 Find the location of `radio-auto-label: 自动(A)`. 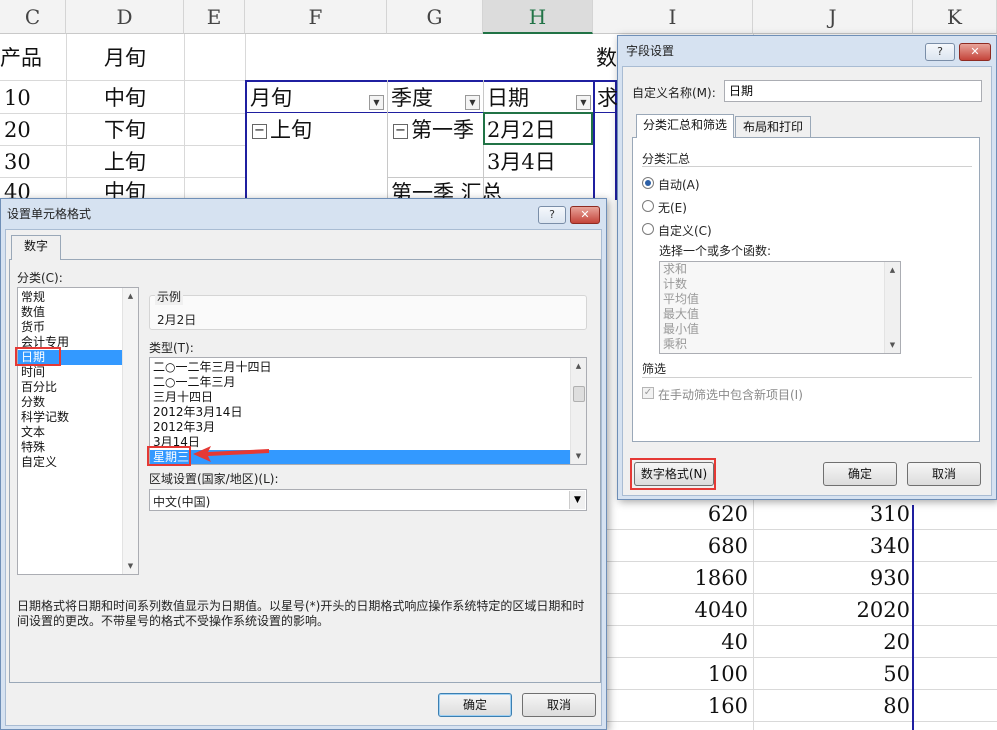

radio-auto-label: 自动(A) is located at coordinates (679, 184).